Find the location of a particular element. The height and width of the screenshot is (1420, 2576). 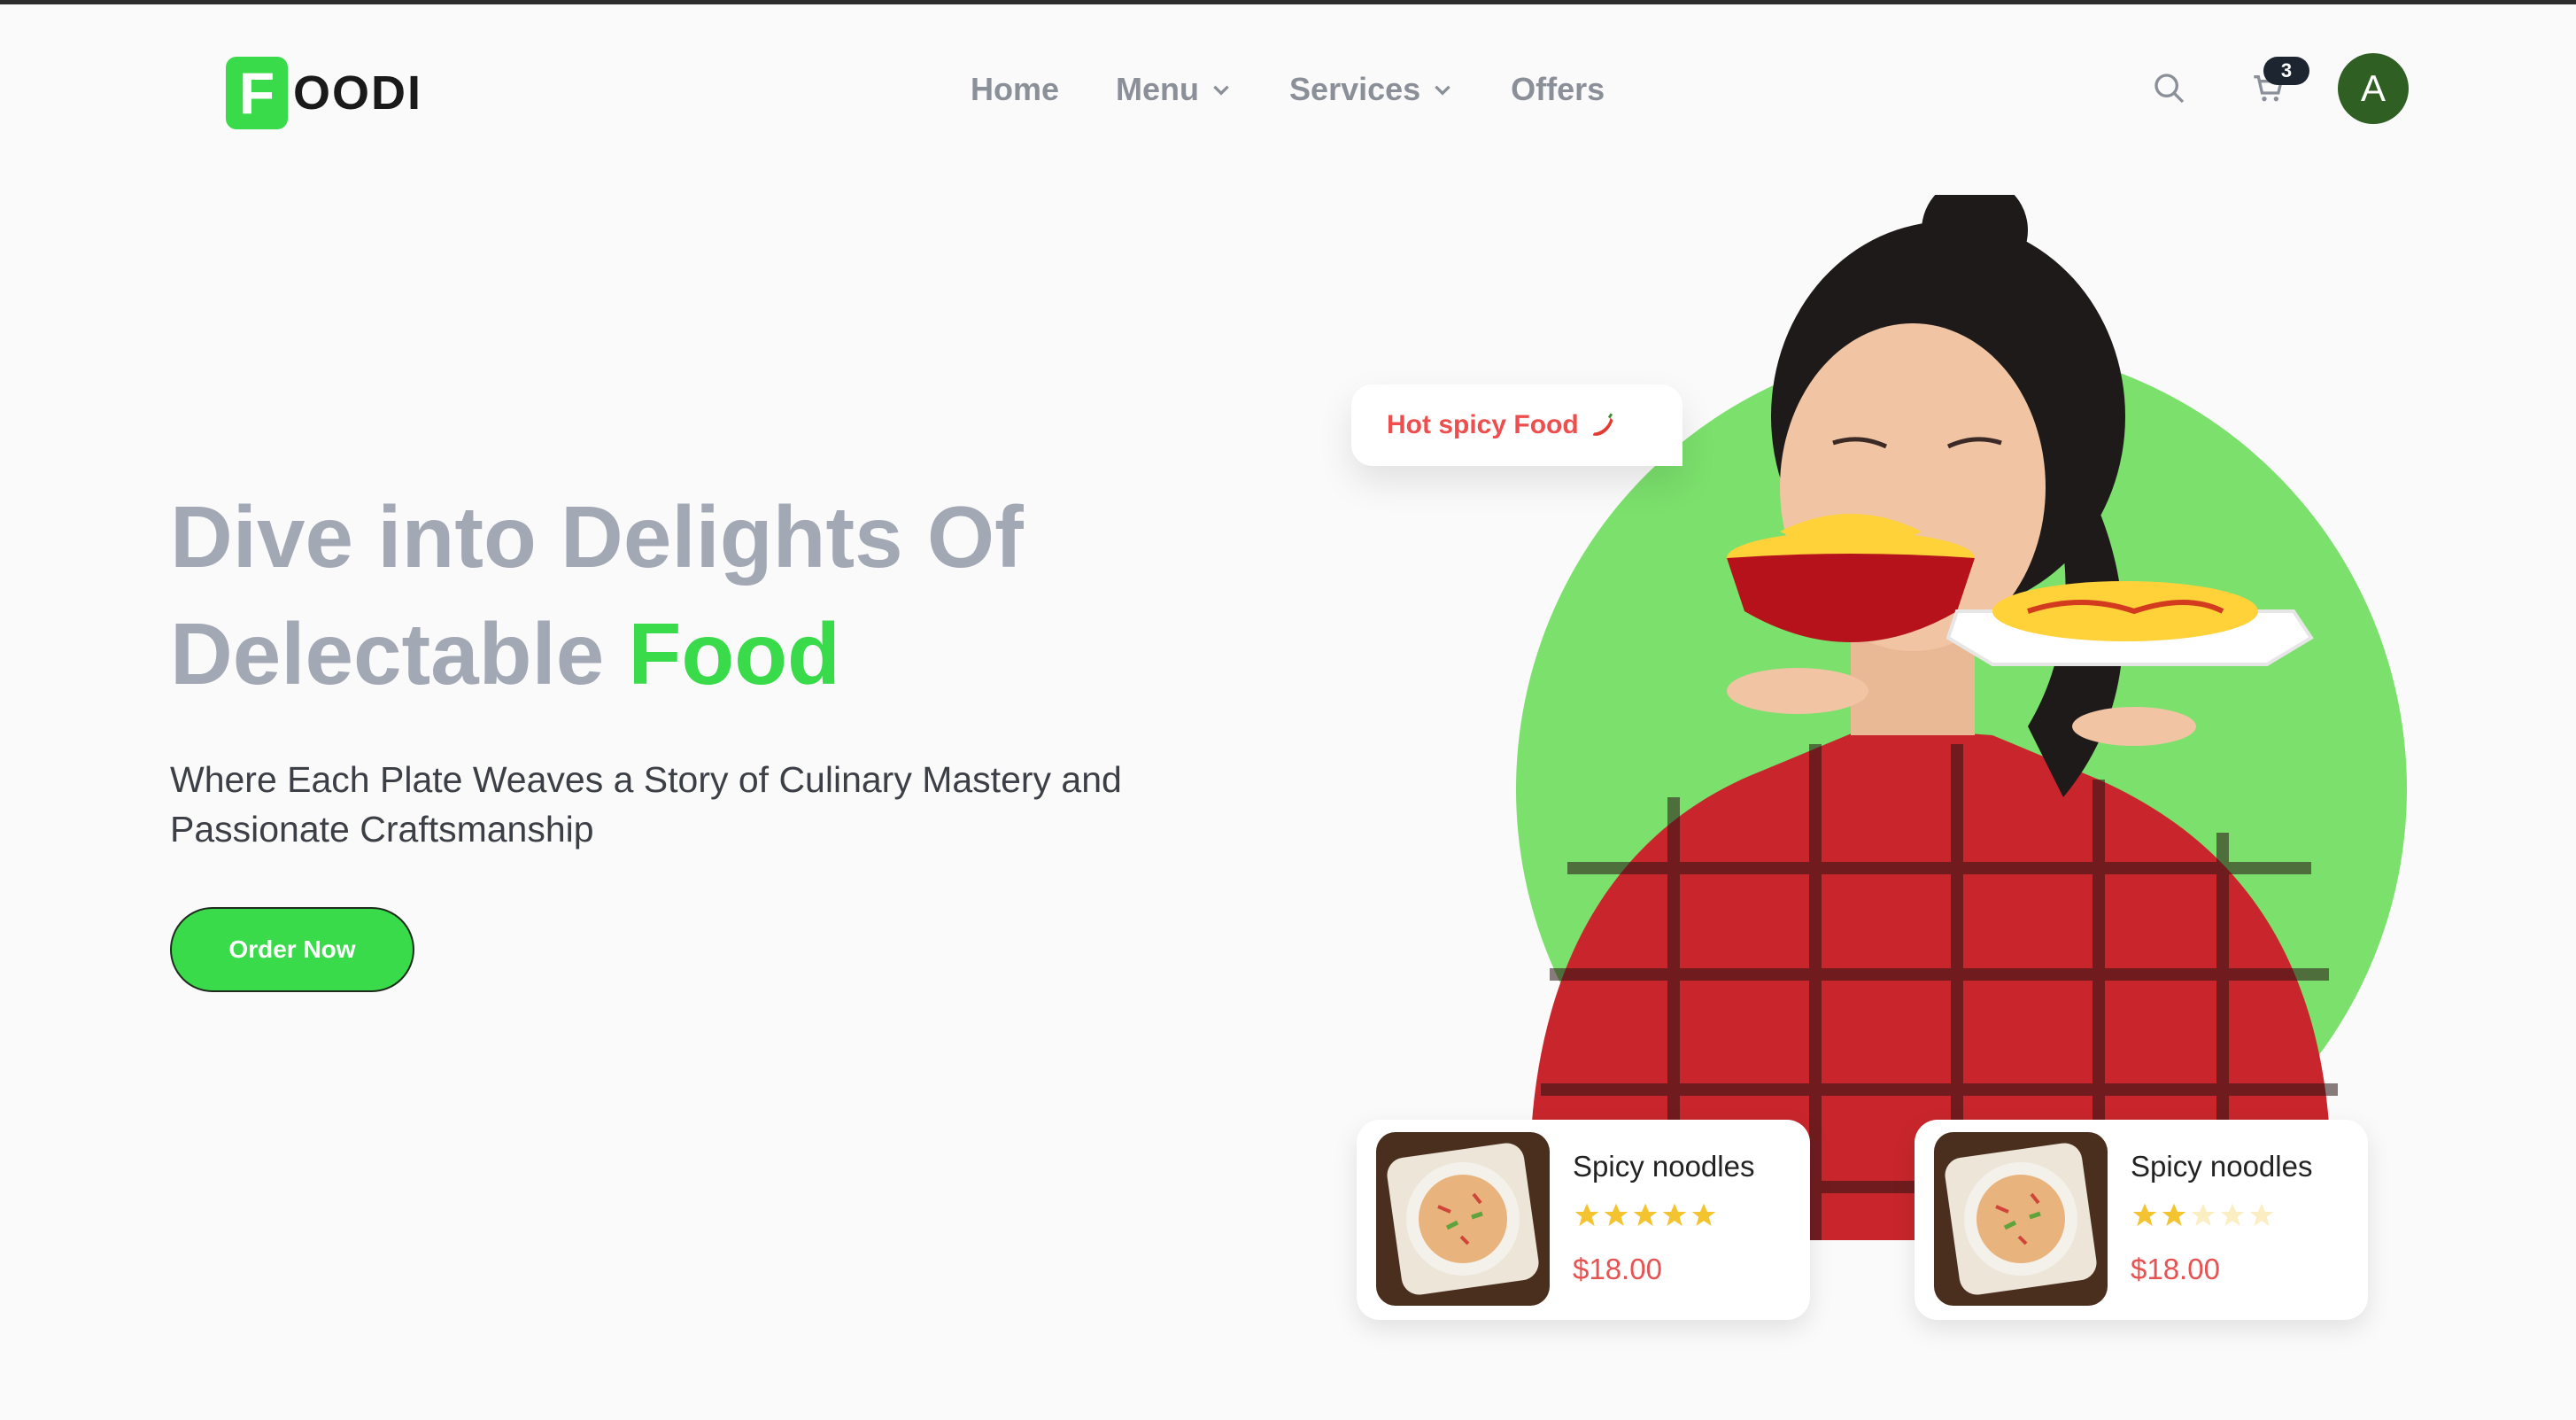

search-button is located at coordinates (2169, 88).